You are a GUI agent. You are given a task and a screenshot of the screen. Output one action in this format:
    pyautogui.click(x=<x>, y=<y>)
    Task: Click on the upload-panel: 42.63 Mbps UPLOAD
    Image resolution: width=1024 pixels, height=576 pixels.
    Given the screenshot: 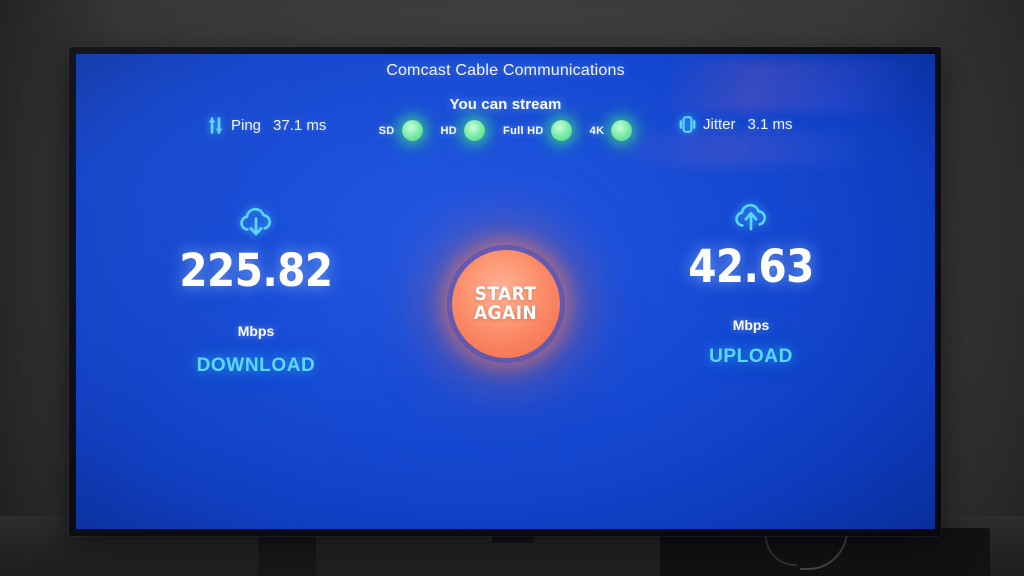 What is the action you would take?
    pyautogui.click(x=751, y=284)
    